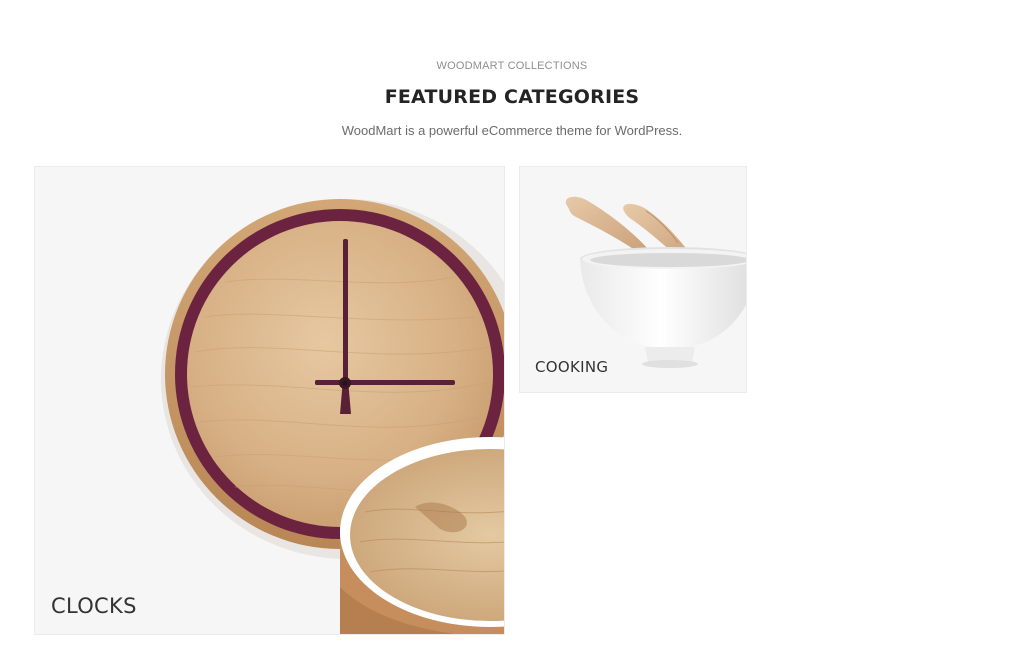 This screenshot has width=1024, height=663. Describe the element at coordinates (512, 66) in the screenshot. I see `section-eyebrow: WOODMART COLLECTIONS` at that location.